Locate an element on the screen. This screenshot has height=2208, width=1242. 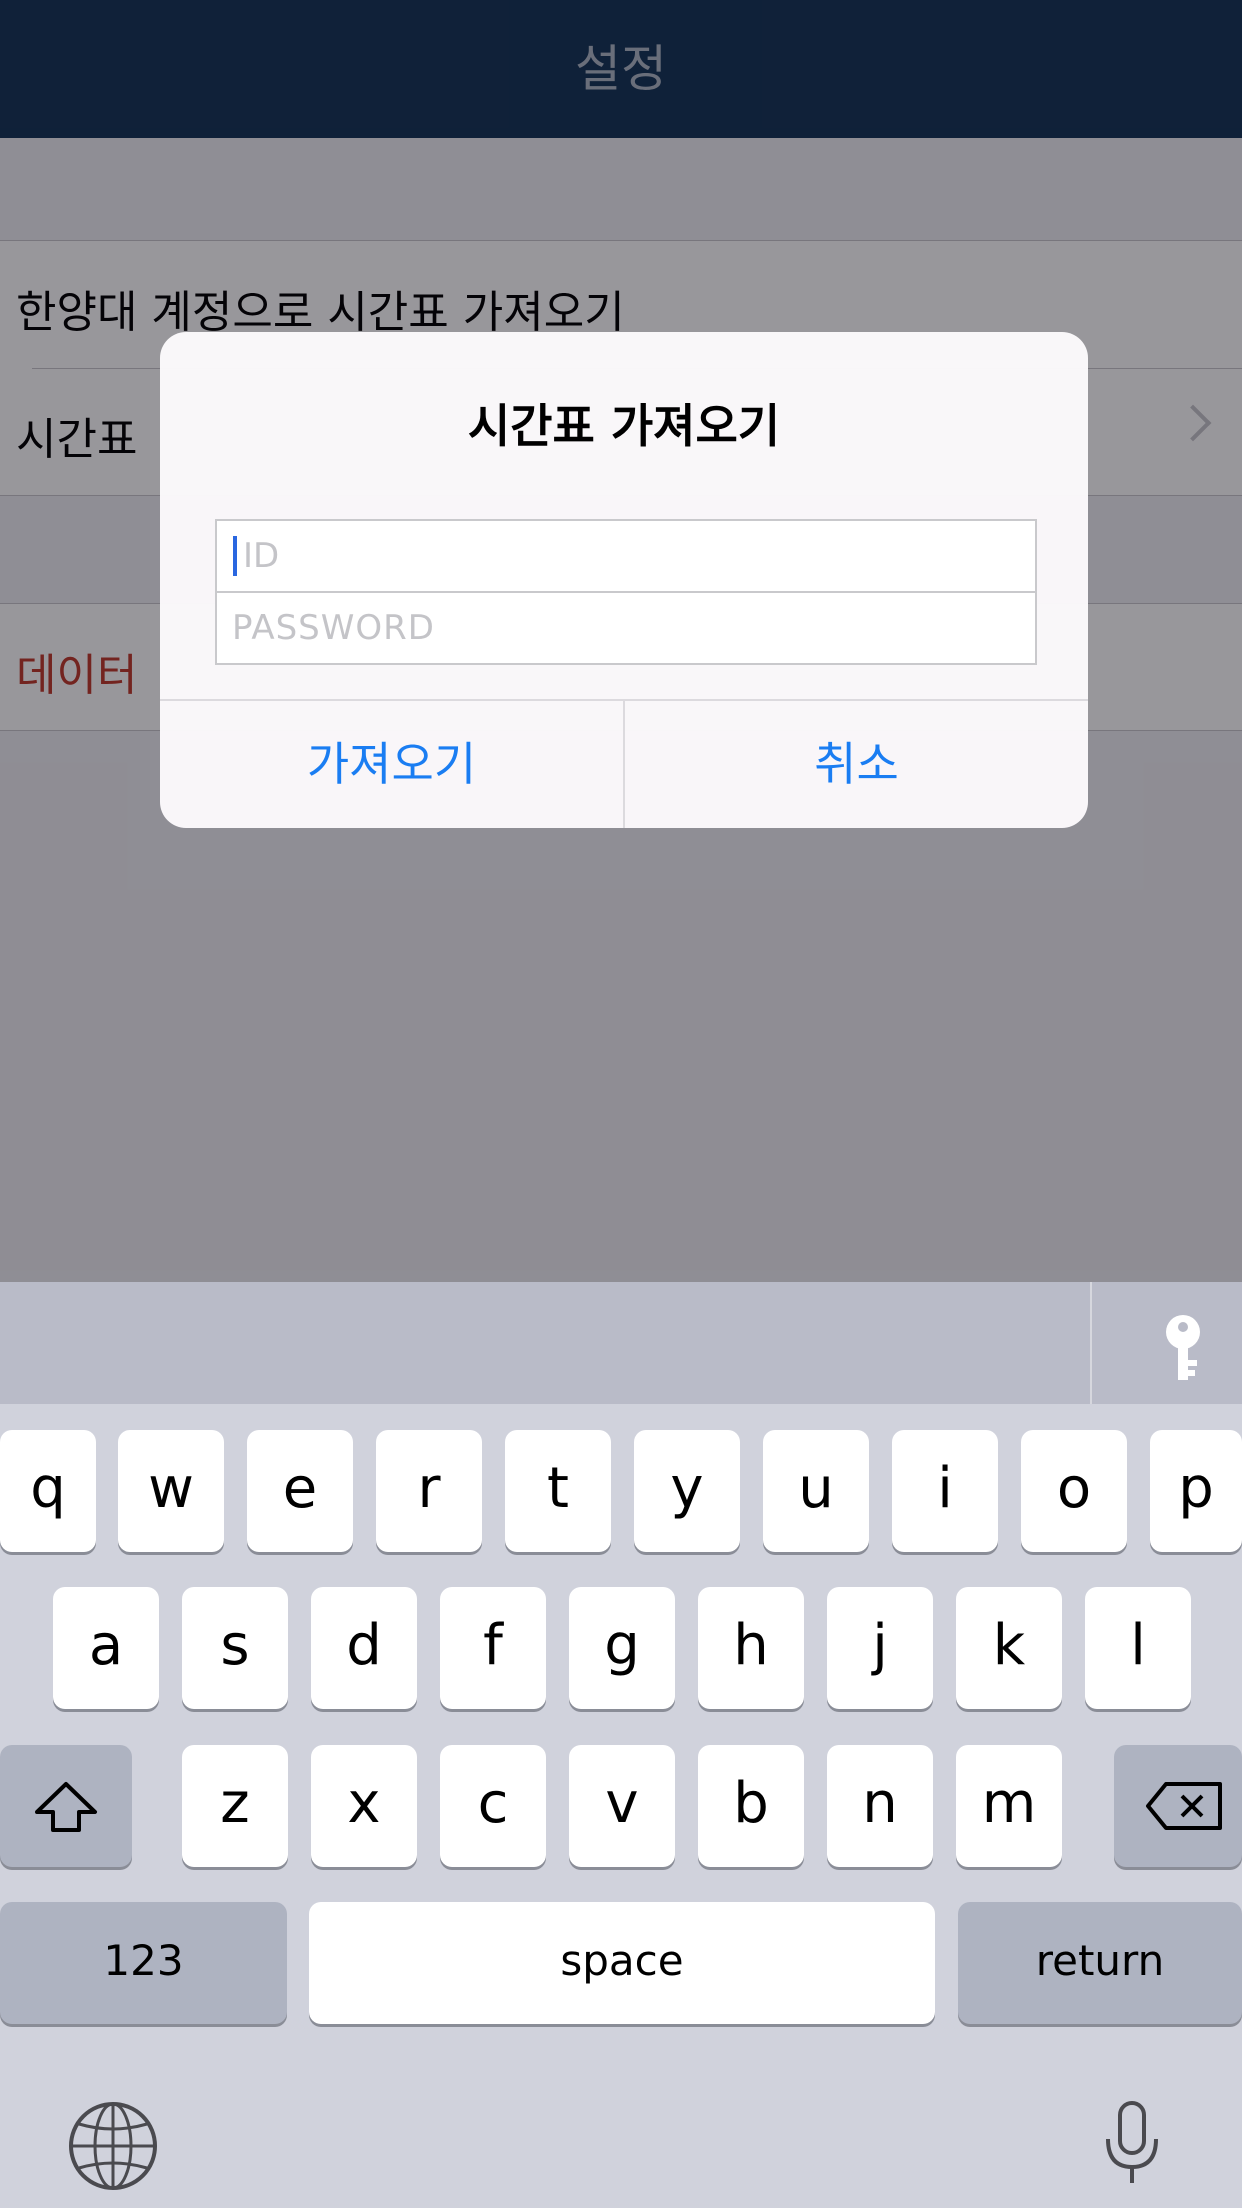
shift-icon is located at coordinates (66, 1807).